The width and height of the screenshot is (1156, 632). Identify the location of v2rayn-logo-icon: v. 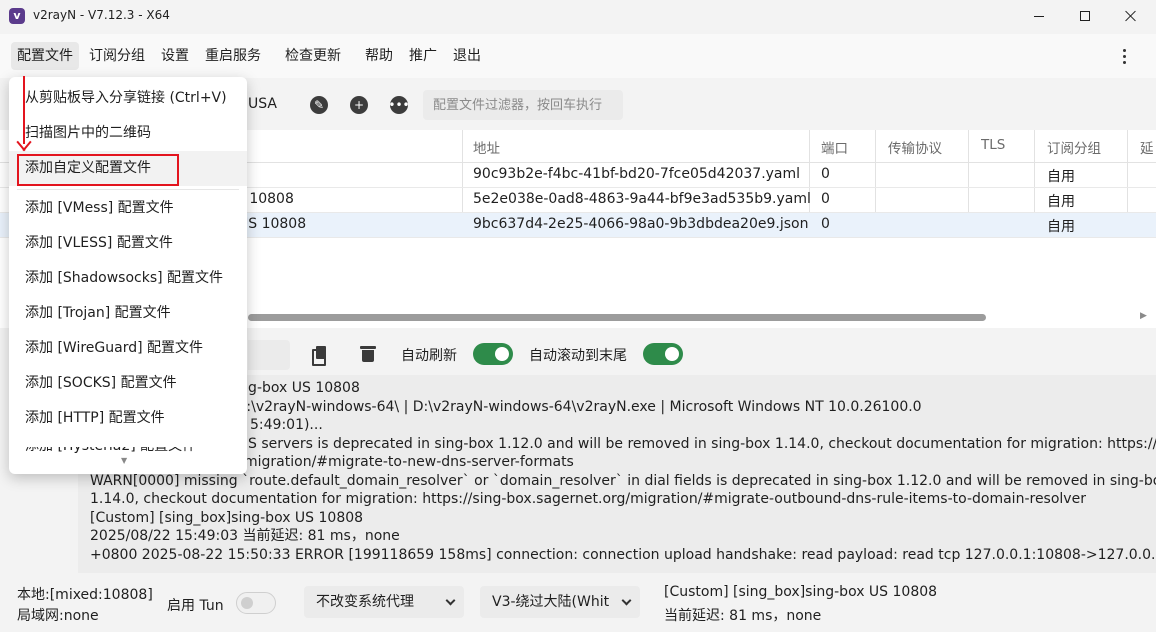
(17, 16).